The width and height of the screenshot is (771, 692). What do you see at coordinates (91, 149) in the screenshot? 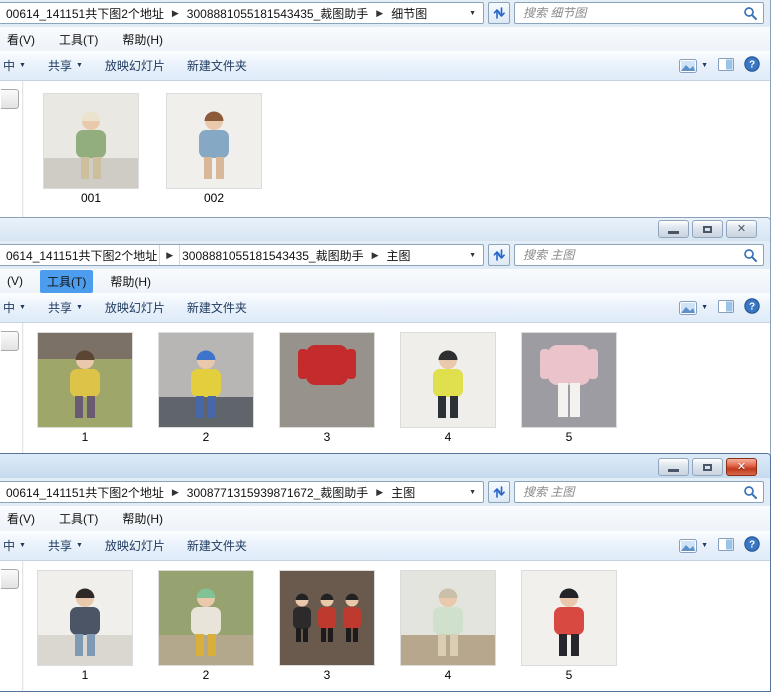
I see `file-thumbnail: 001` at bounding box center [91, 149].